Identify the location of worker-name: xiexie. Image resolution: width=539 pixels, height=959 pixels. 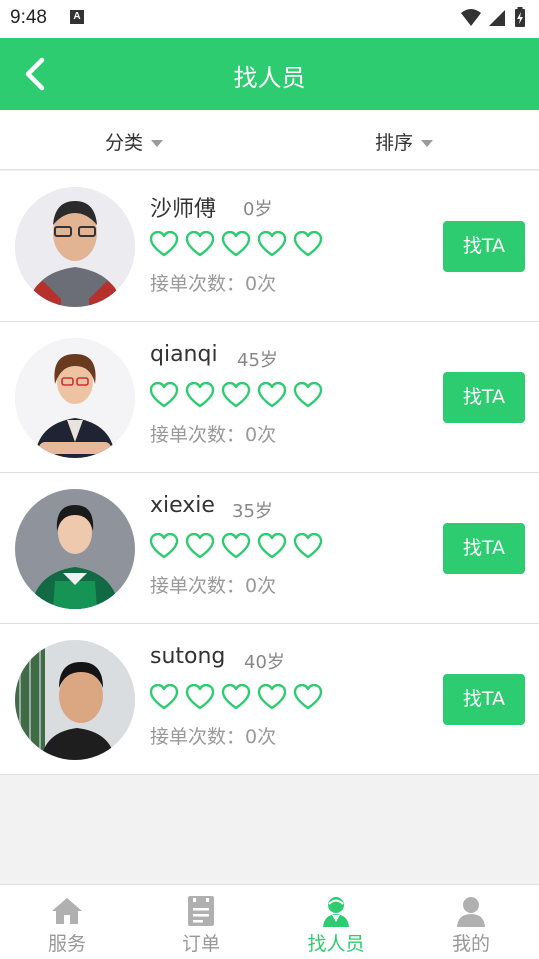
(182, 505).